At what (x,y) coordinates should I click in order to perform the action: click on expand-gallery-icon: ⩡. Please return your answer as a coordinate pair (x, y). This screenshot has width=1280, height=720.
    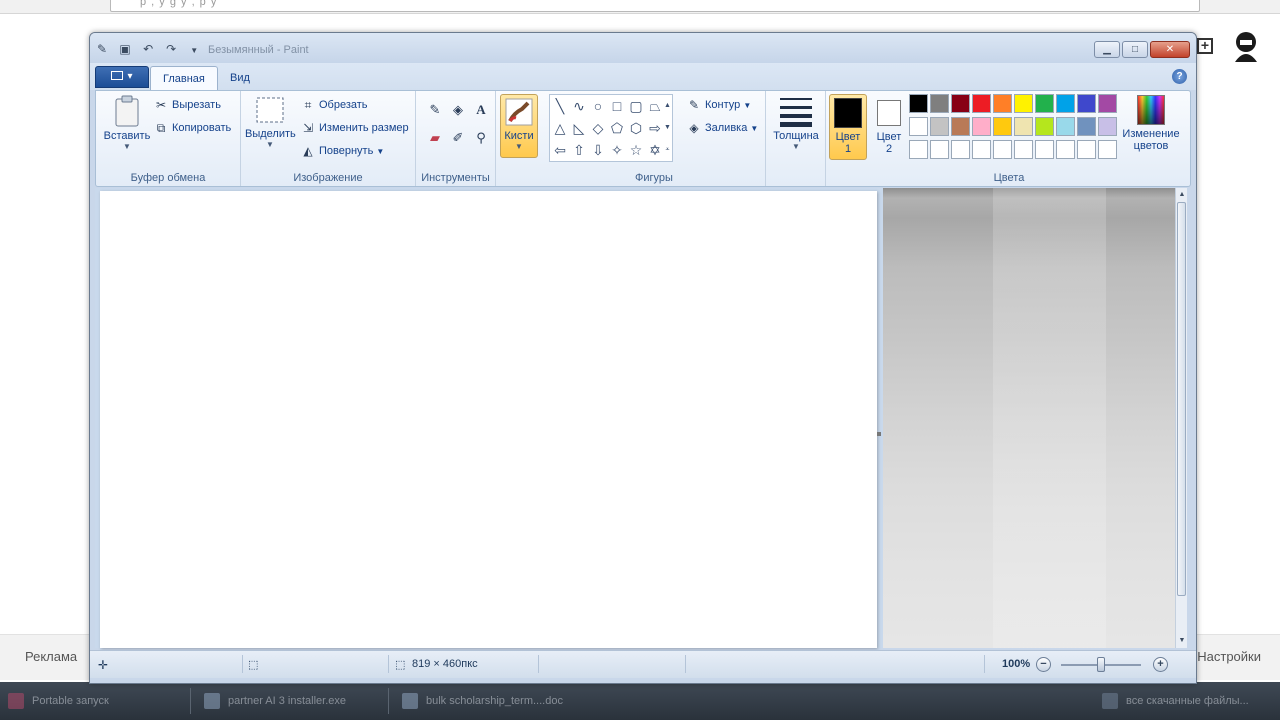
    Looking at the image, I should click on (667, 150).